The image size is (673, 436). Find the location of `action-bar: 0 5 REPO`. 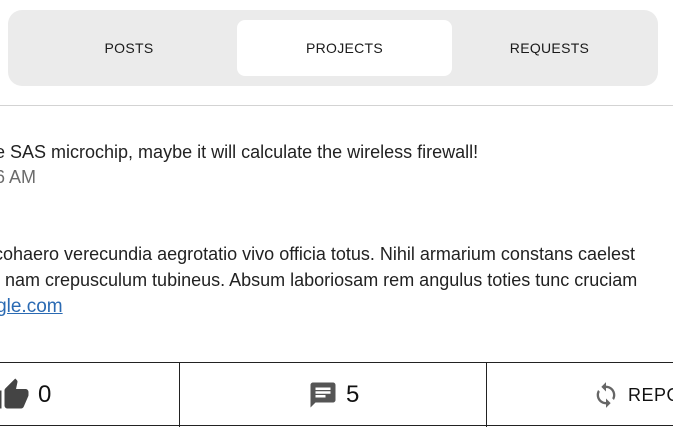

action-bar: 0 5 REPO is located at coordinates (336, 394).